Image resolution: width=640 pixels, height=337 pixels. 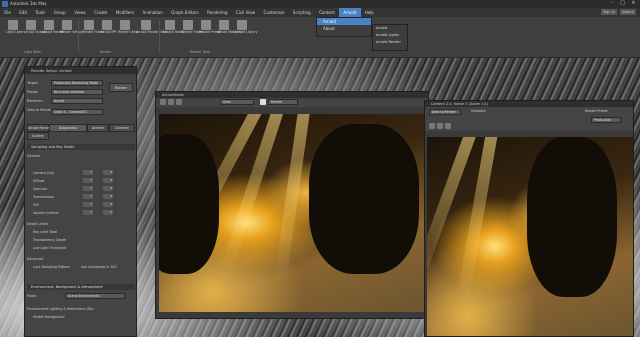 What do you see at coordinates (283, 102) in the screenshot?
I see `preset-select: Render` at bounding box center [283, 102].